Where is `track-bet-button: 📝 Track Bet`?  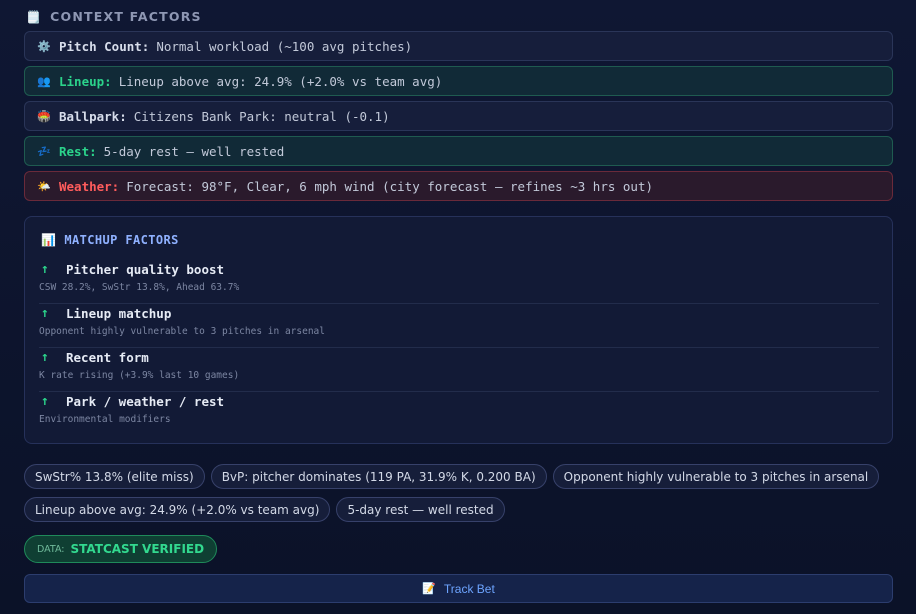
track-bet-button: 📝 Track Bet is located at coordinates (458, 588).